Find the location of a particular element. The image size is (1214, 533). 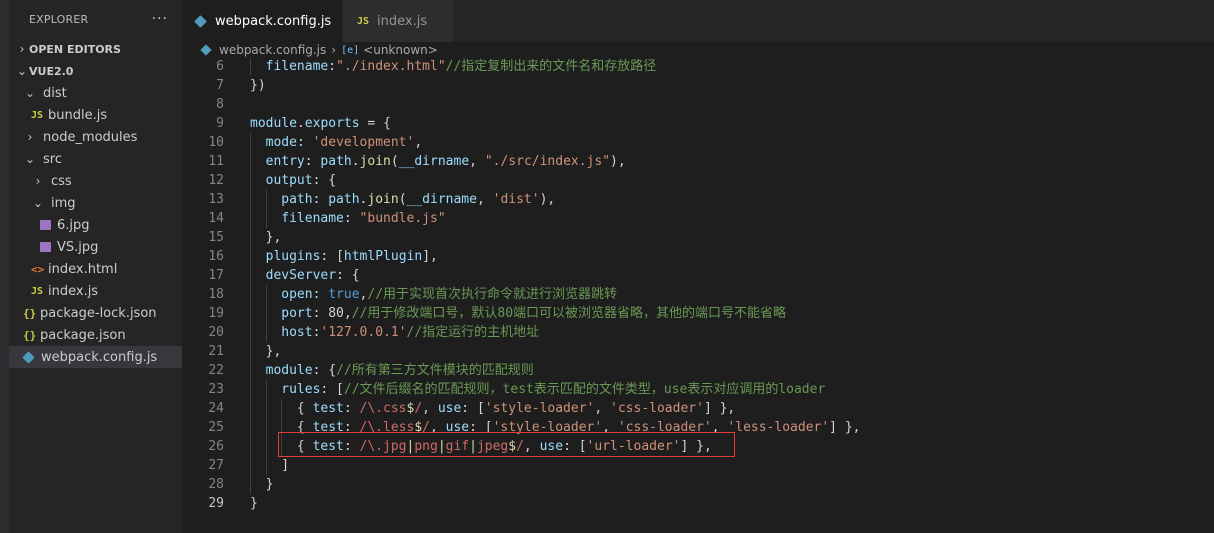

line-number: 18 is located at coordinates (216, 294).